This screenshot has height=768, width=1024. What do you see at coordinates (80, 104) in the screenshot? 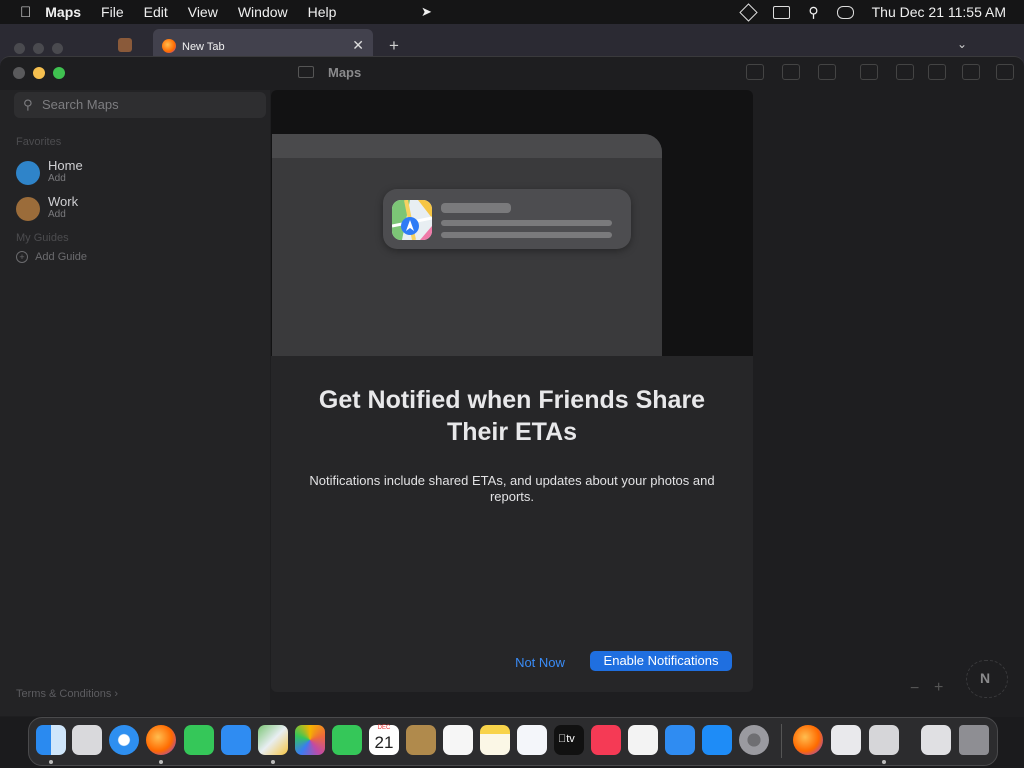
I see `search-placeholder: Search Maps` at bounding box center [80, 104].